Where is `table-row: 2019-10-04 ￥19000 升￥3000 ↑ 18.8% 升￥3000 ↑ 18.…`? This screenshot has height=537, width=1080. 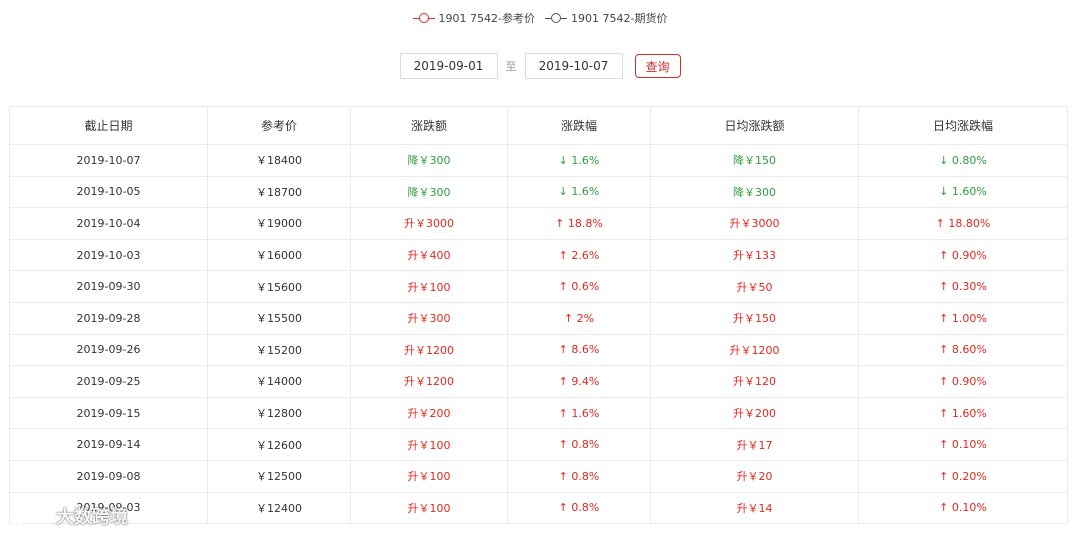
table-row: 2019-10-04 ￥19000 升￥3000 ↑ 18.8% 升￥3000 ↑ 18.… is located at coordinates (538, 223).